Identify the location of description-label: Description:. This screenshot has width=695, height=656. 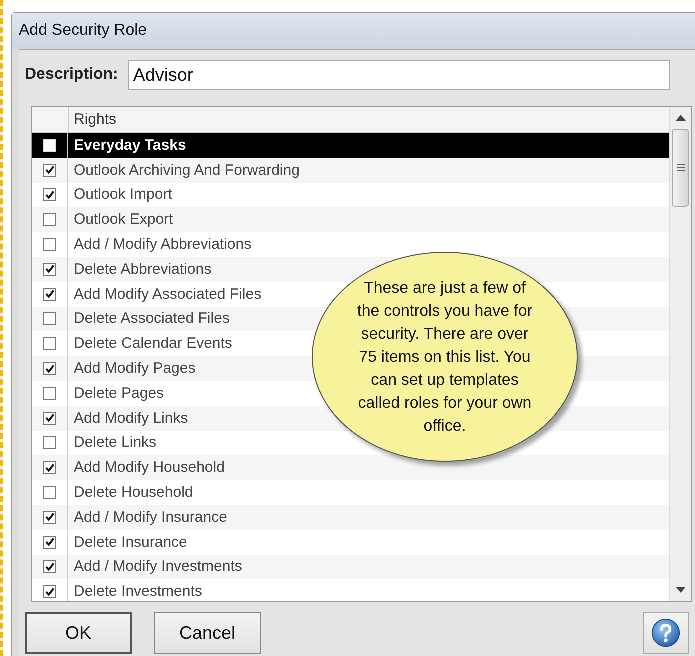
(71, 75).